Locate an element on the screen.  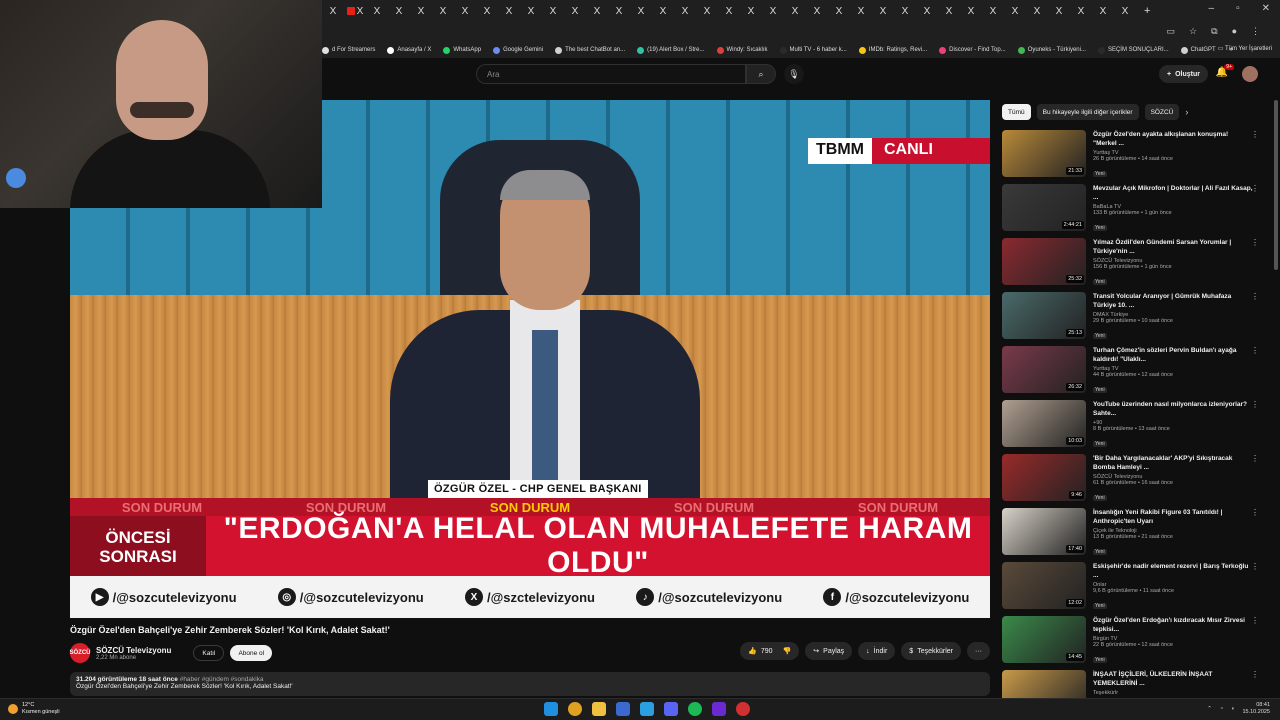
spotify-icon is located at coordinates (695, 709).